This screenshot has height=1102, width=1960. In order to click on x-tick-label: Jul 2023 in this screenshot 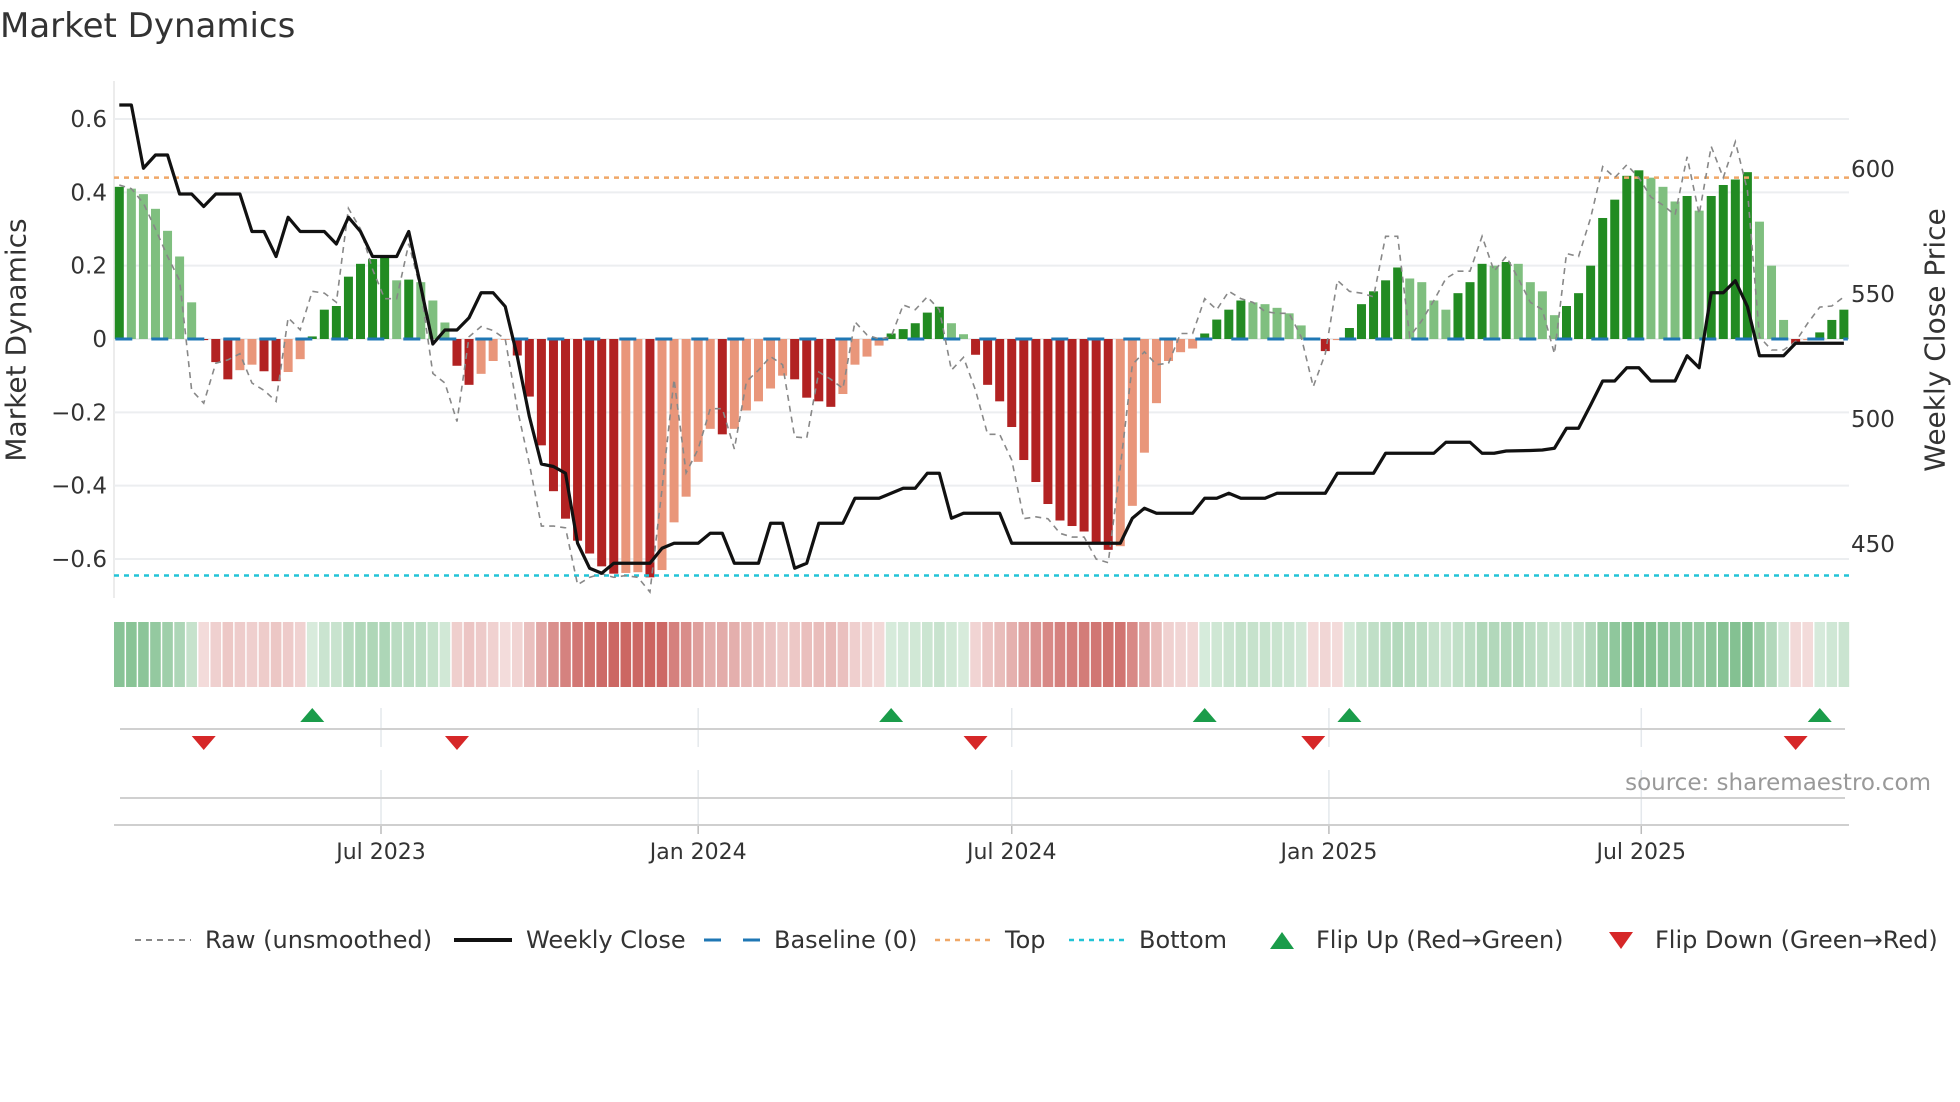, I will do `click(380, 852)`.